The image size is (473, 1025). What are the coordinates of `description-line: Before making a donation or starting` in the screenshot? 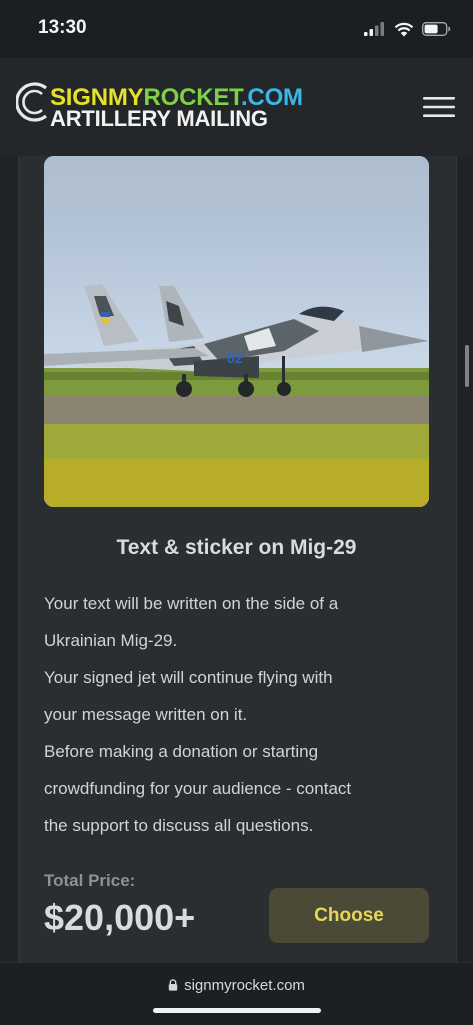 It's located at (181, 751).